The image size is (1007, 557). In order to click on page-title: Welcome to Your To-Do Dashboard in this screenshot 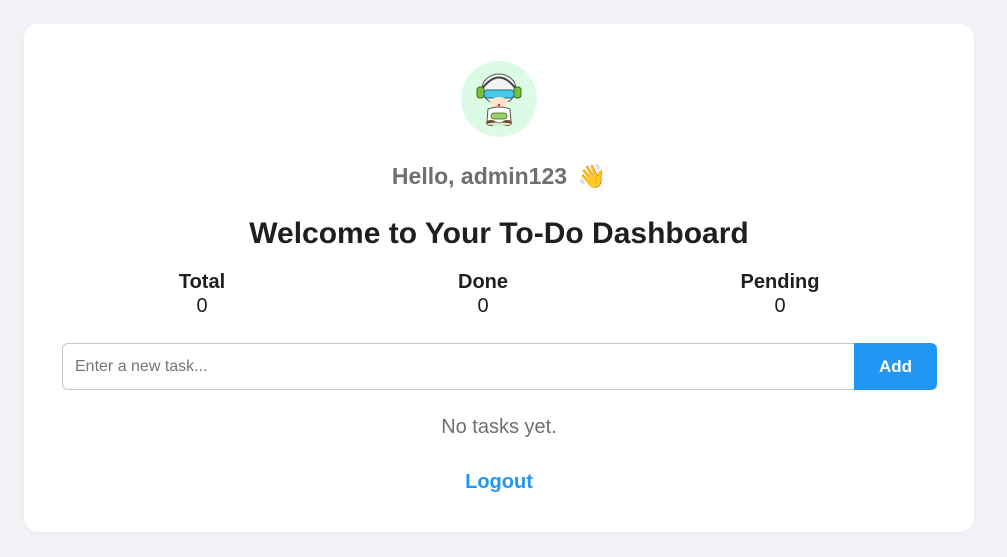, I will do `click(499, 233)`.